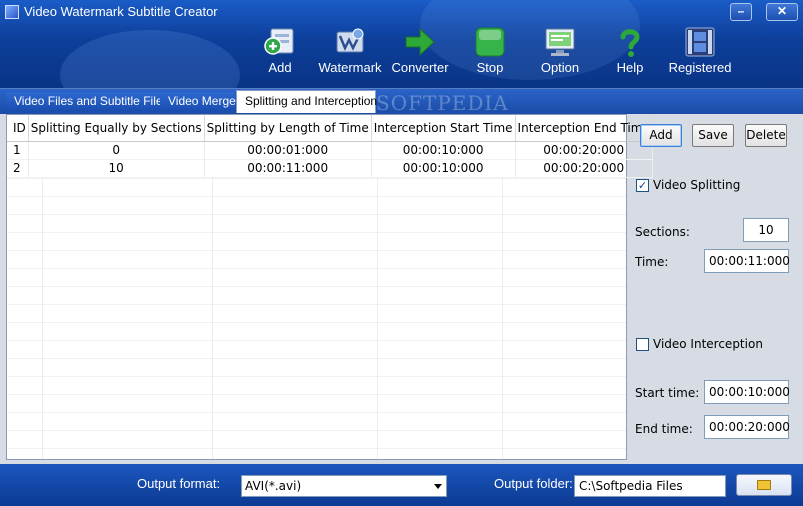 The height and width of the screenshot is (506, 803). I want to click on watermark-icon, so click(350, 40).